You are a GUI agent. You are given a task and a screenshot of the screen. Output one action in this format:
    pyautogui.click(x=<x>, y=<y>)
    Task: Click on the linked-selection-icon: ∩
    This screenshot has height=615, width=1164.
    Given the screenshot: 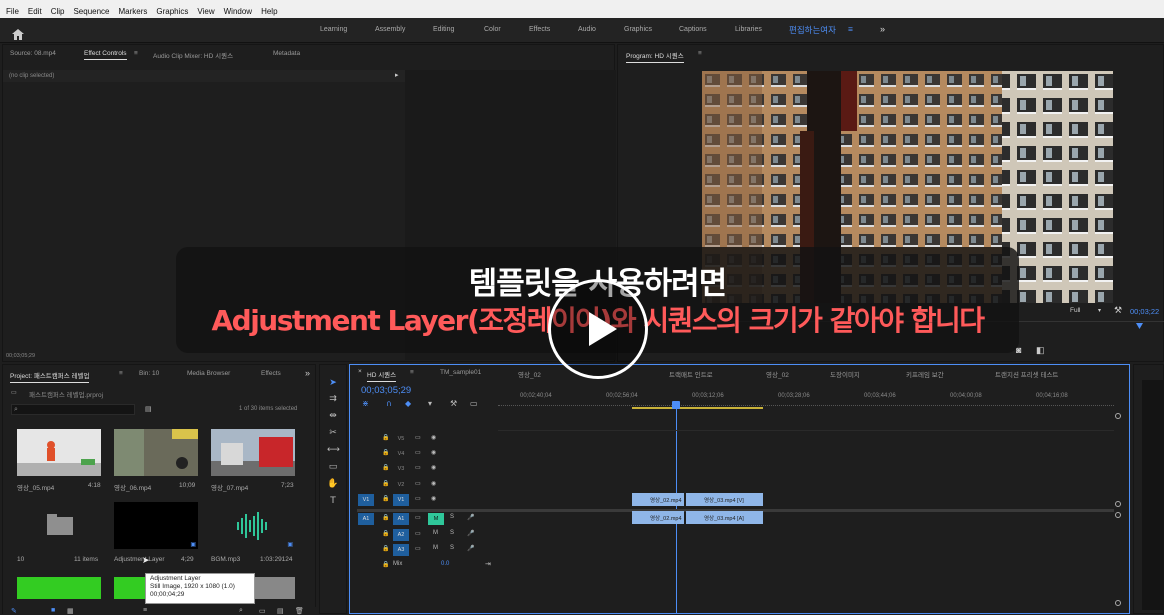 What is the action you would take?
    pyautogui.click(x=389, y=403)
    